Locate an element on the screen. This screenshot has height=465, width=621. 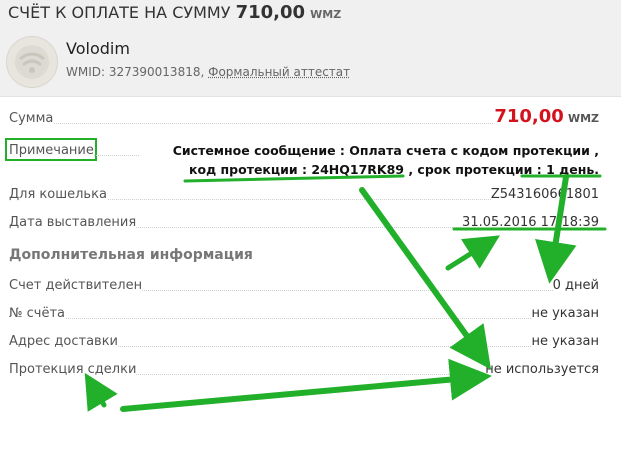
arrow-to-protection-value is located at coordinates (306, 385).